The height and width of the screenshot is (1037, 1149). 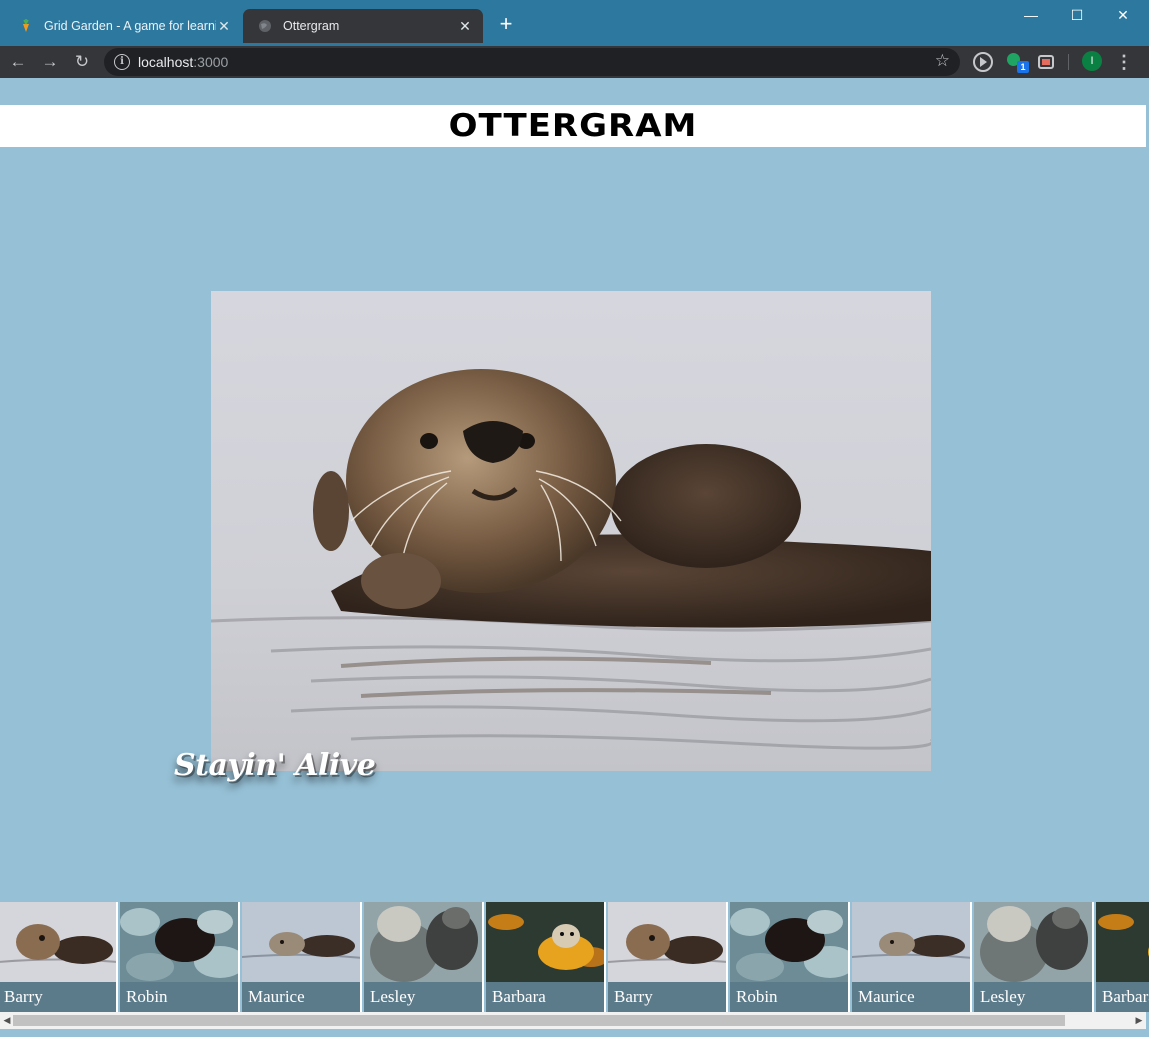 I want to click on info-icon: i, so click(x=122, y=62).